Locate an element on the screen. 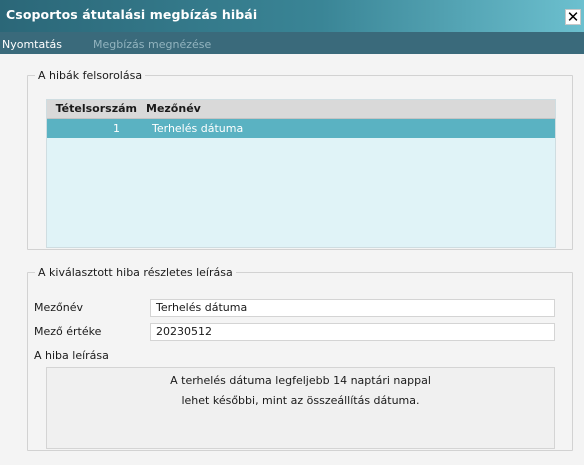 The height and width of the screenshot is (465, 584). row-item-number: 1 is located at coordinates (116, 128).